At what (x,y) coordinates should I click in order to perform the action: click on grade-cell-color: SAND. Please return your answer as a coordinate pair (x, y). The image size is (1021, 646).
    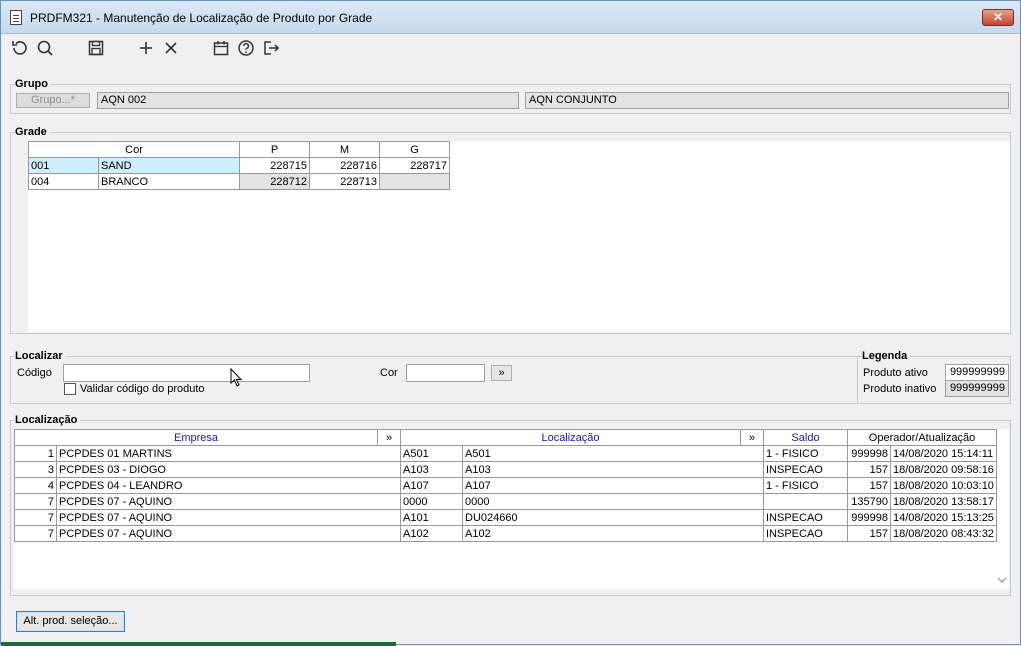
    Looking at the image, I should click on (169, 165).